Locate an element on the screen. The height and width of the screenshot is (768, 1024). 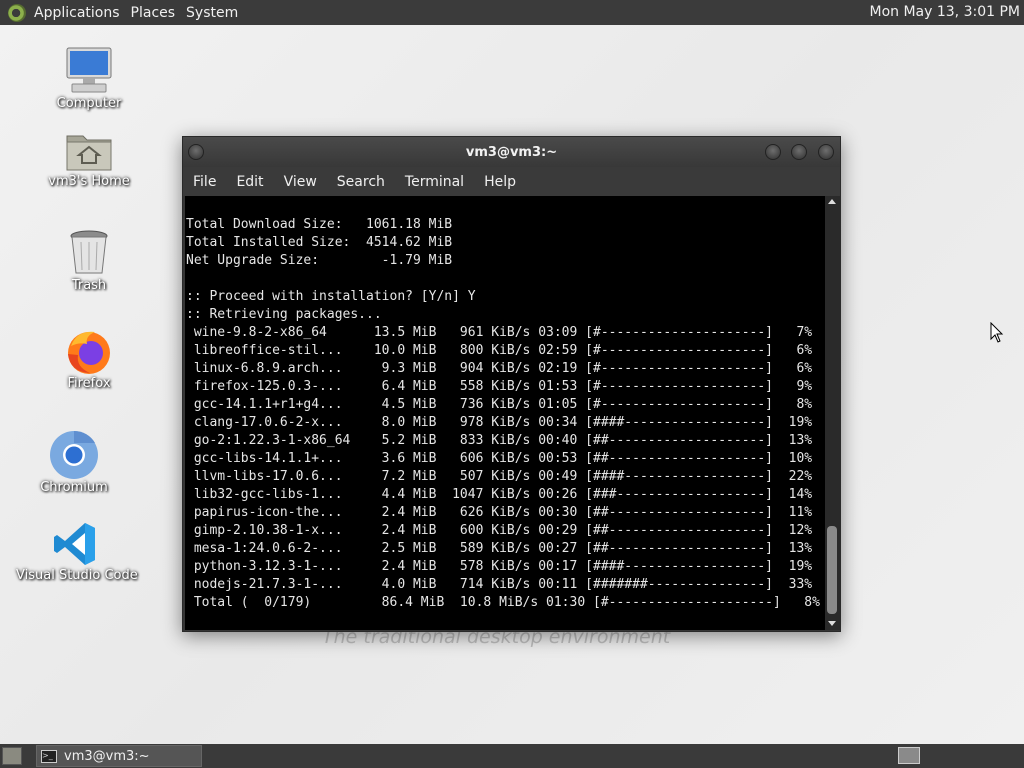
menu-edit: Edit is located at coordinates (249, 182).